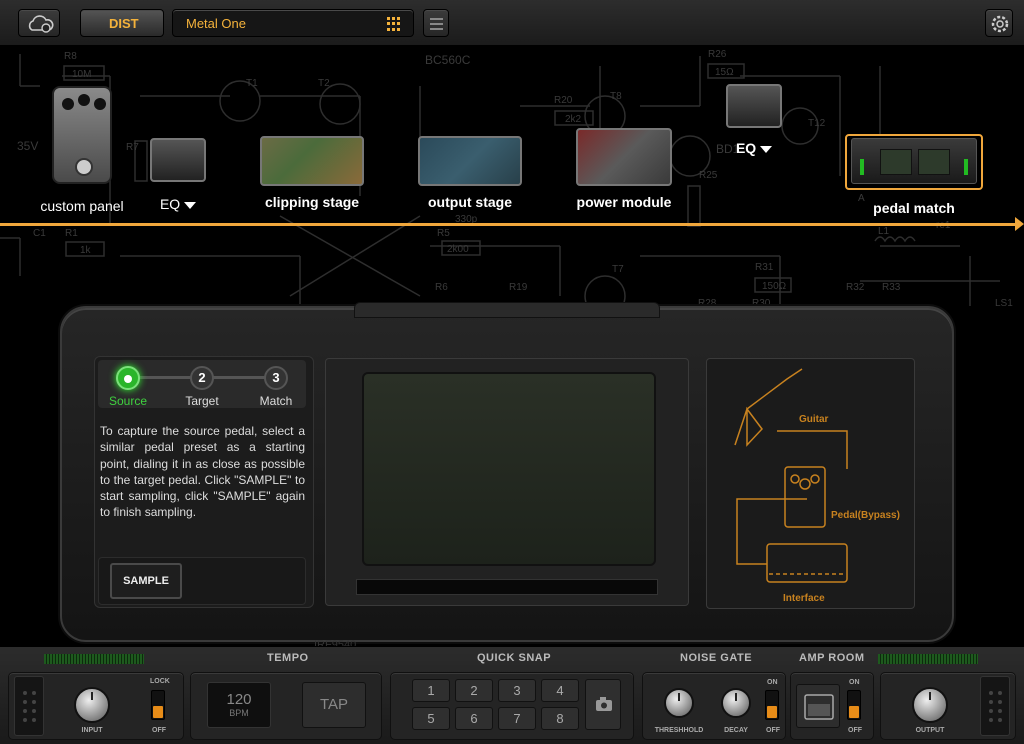  I want to click on step-active-dot, so click(128, 378).